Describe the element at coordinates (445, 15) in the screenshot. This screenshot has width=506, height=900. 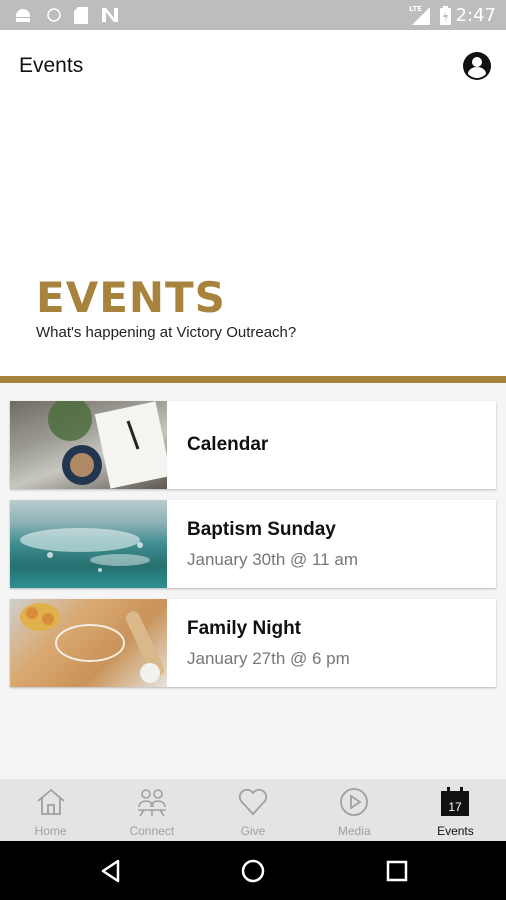
I see `battery-icon` at that location.